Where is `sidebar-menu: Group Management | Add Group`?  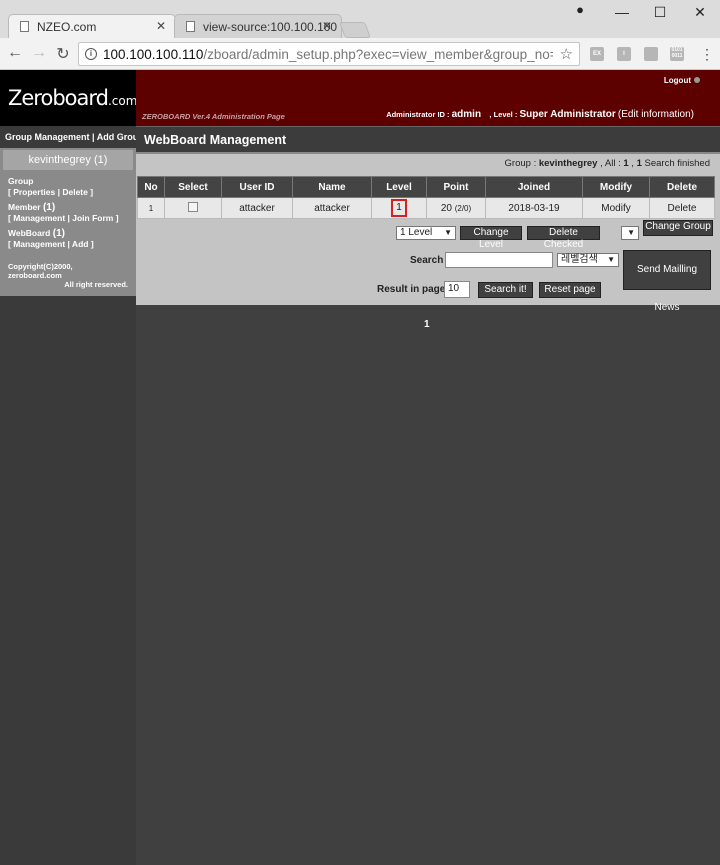 sidebar-menu: Group Management | Add Group is located at coordinates (72, 136).